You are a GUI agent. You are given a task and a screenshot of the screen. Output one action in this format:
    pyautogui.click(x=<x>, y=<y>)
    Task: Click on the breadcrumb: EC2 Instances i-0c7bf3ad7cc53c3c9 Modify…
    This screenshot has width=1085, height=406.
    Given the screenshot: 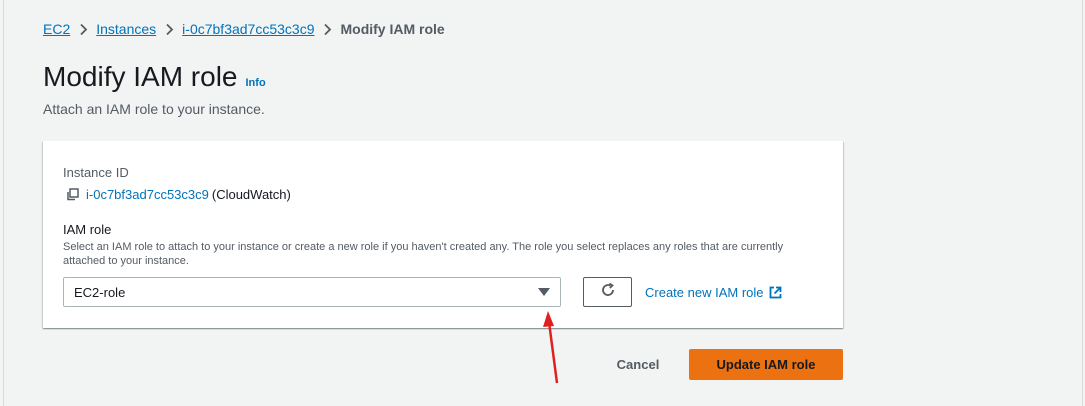 What is the action you would take?
    pyautogui.click(x=244, y=29)
    